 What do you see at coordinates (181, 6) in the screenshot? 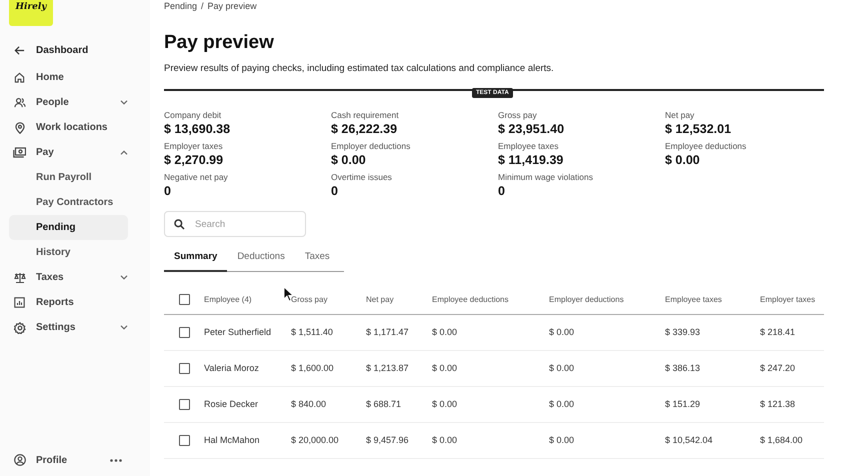
I see `breadcrumb-item: Pending` at bounding box center [181, 6].